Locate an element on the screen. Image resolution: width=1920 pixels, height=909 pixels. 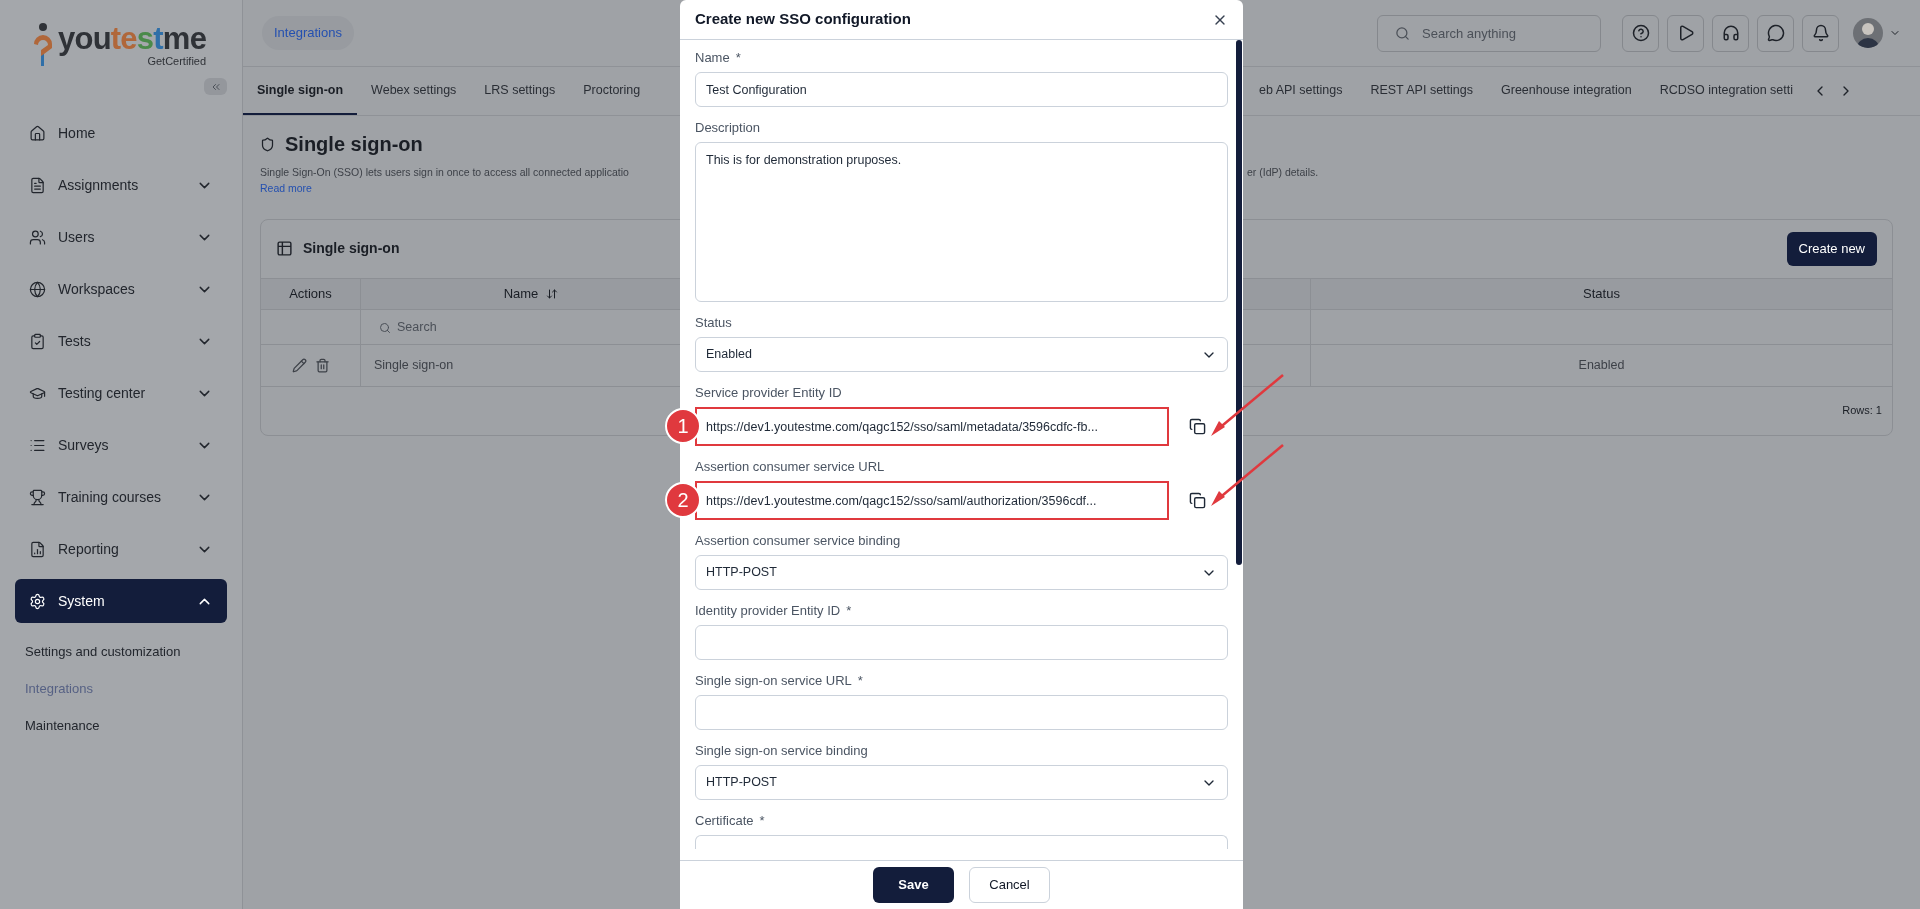
search-field: Search anything is located at coordinates (1489, 33).